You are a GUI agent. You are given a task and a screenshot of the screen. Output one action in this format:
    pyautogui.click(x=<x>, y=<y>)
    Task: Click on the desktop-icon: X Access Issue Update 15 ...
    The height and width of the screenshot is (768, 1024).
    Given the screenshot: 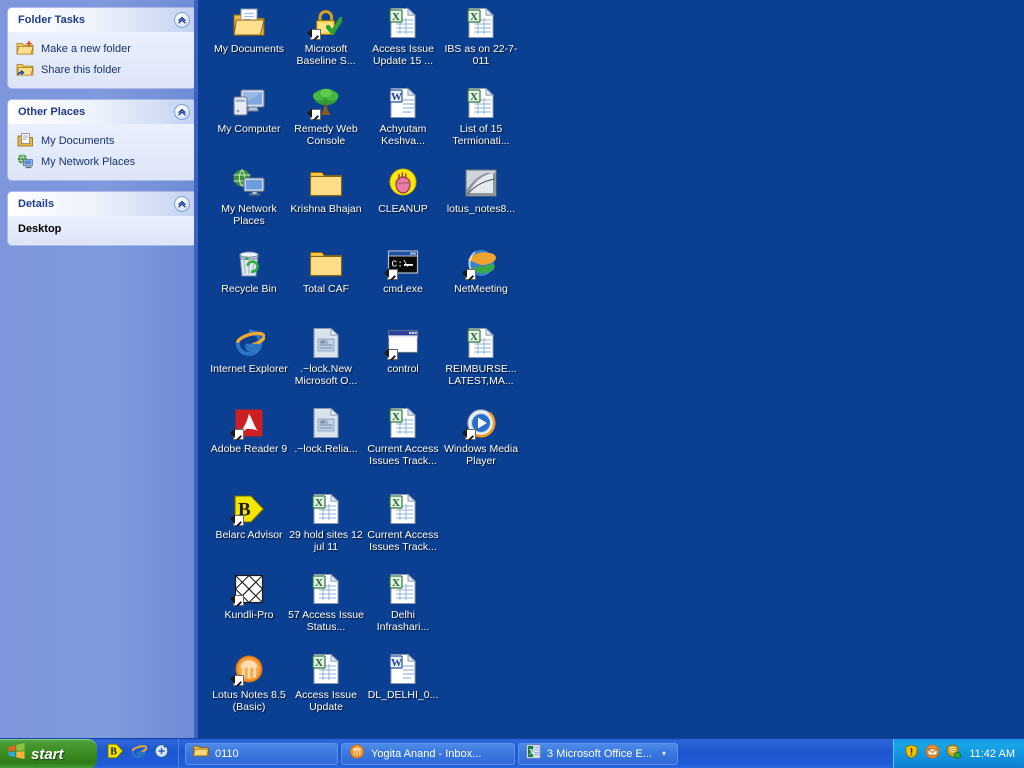 What is the action you would take?
    pyautogui.click(x=403, y=36)
    